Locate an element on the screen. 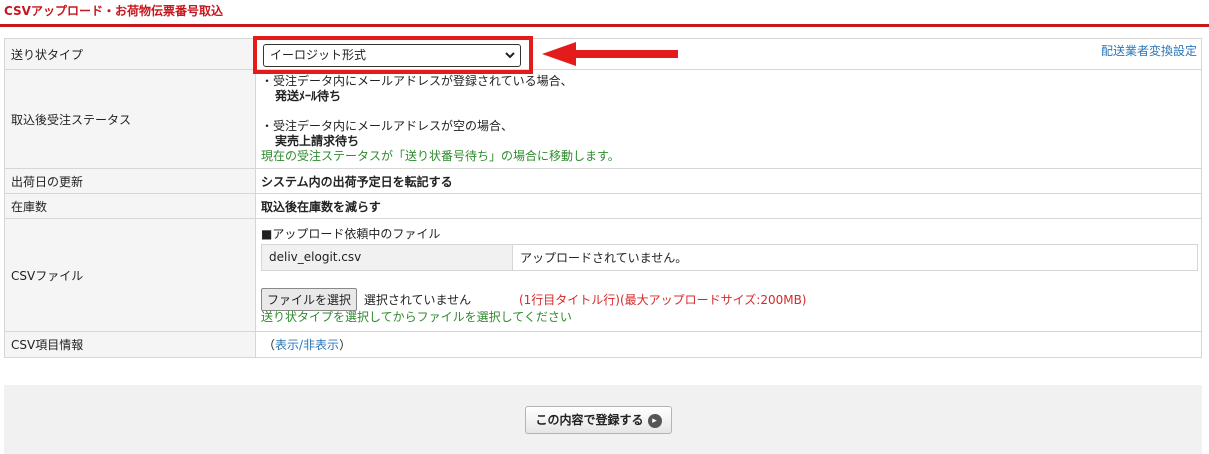 This screenshot has height=454, width=1209. upload-queue-heading: ■アップロード依頼中のファイル is located at coordinates (351, 233).